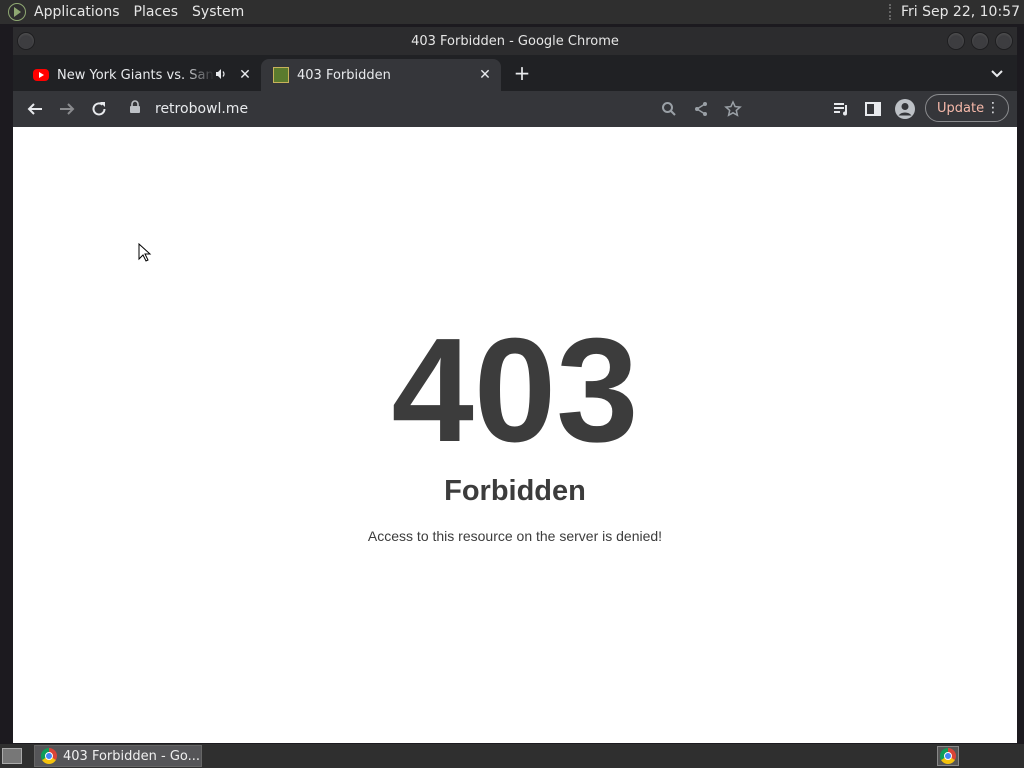 The width and height of the screenshot is (1024, 768). I want to click on window-titlebar: 403 Forbidden - Google Chrome, so click(515, 41).